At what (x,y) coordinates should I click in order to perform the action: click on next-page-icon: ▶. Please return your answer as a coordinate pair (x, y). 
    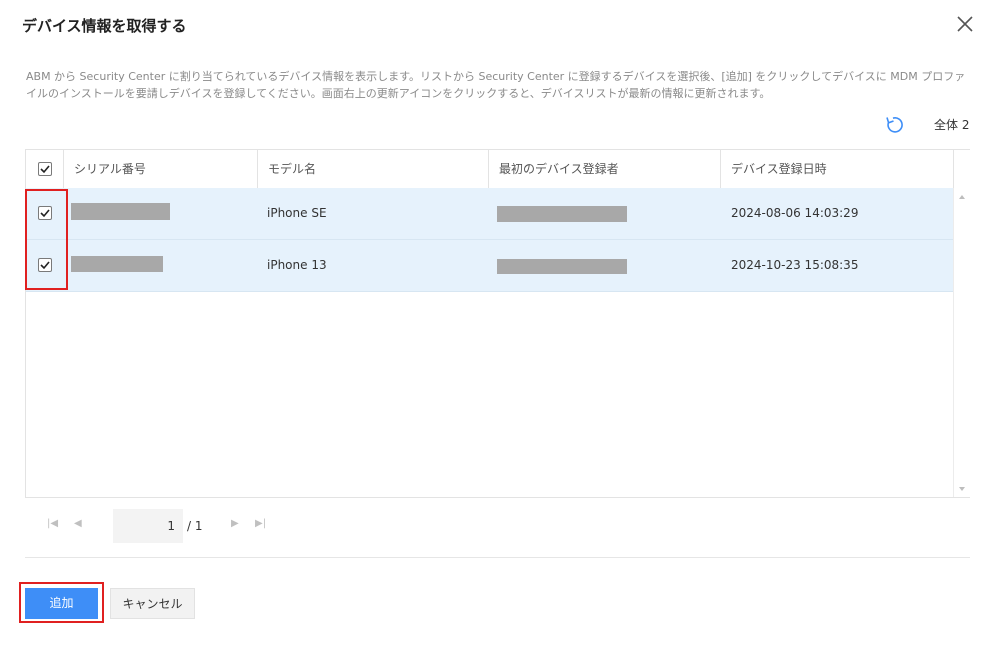
    Looking at the image, I should click on (235, 523).